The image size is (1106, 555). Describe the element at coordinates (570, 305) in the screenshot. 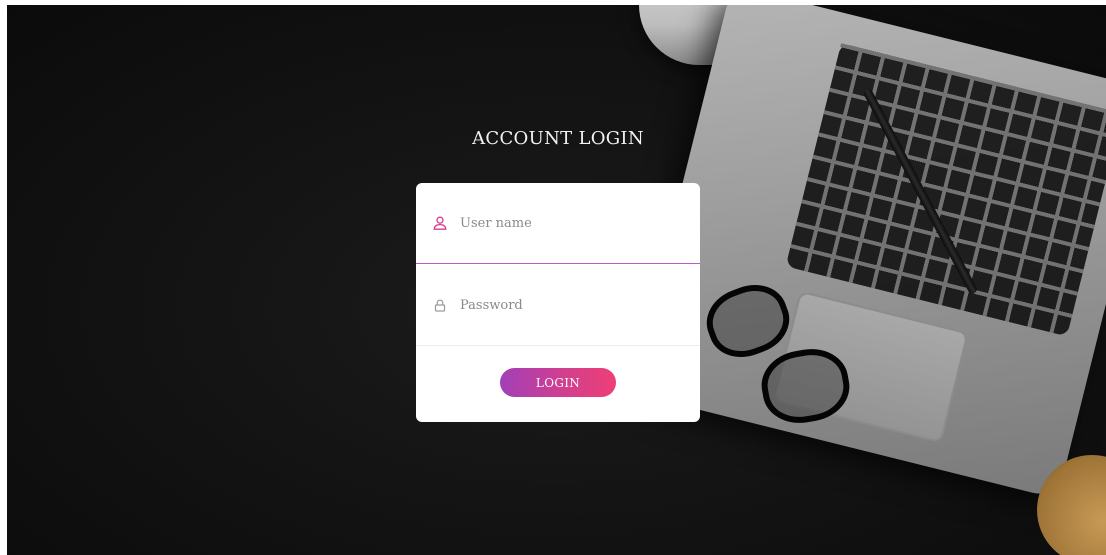

I see `password-input` at that location.